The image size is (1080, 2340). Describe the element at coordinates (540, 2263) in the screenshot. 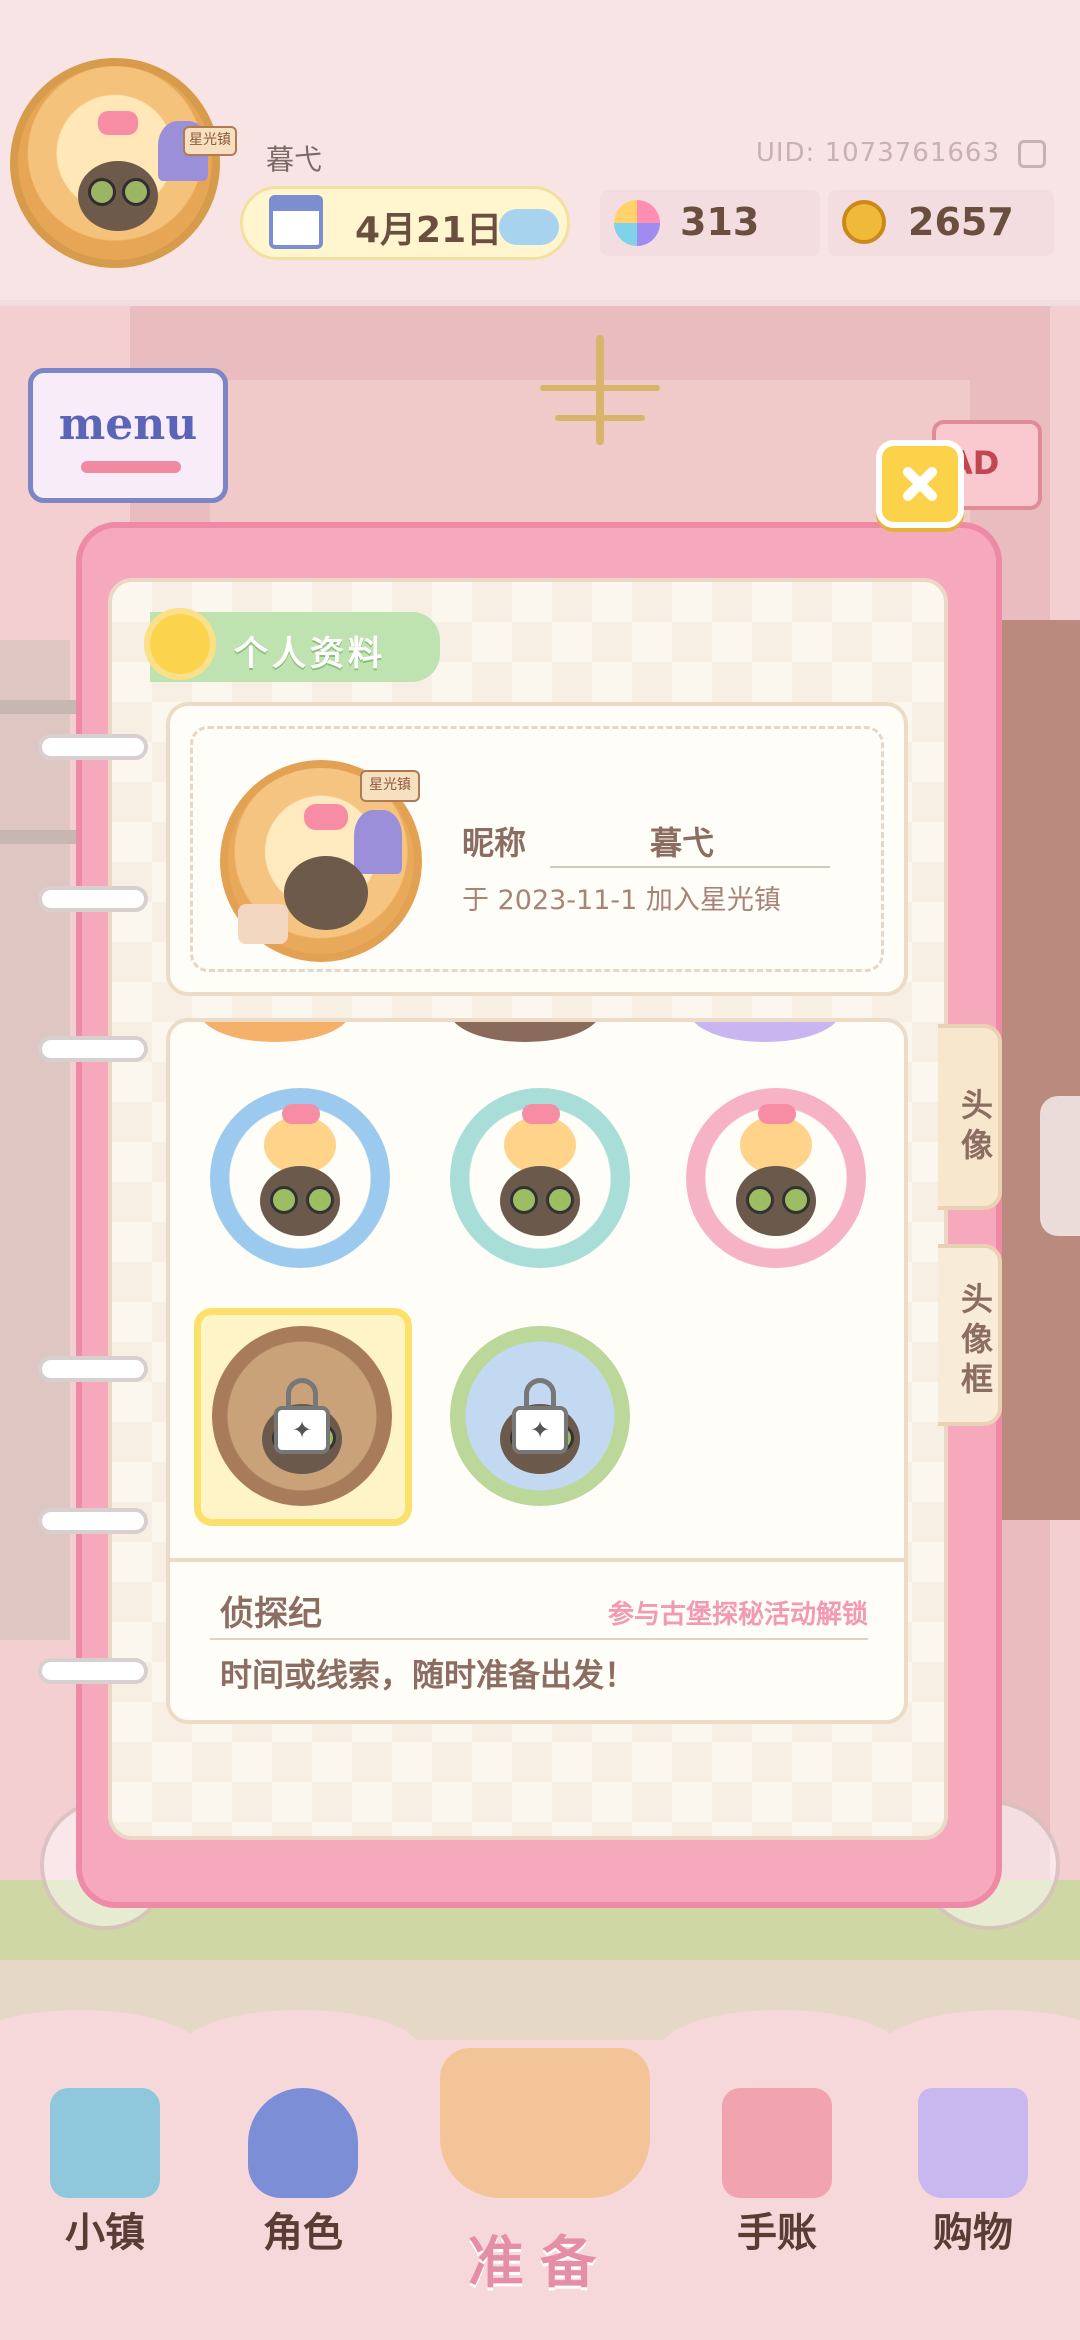

I see `nav-label: 准备` at that location.